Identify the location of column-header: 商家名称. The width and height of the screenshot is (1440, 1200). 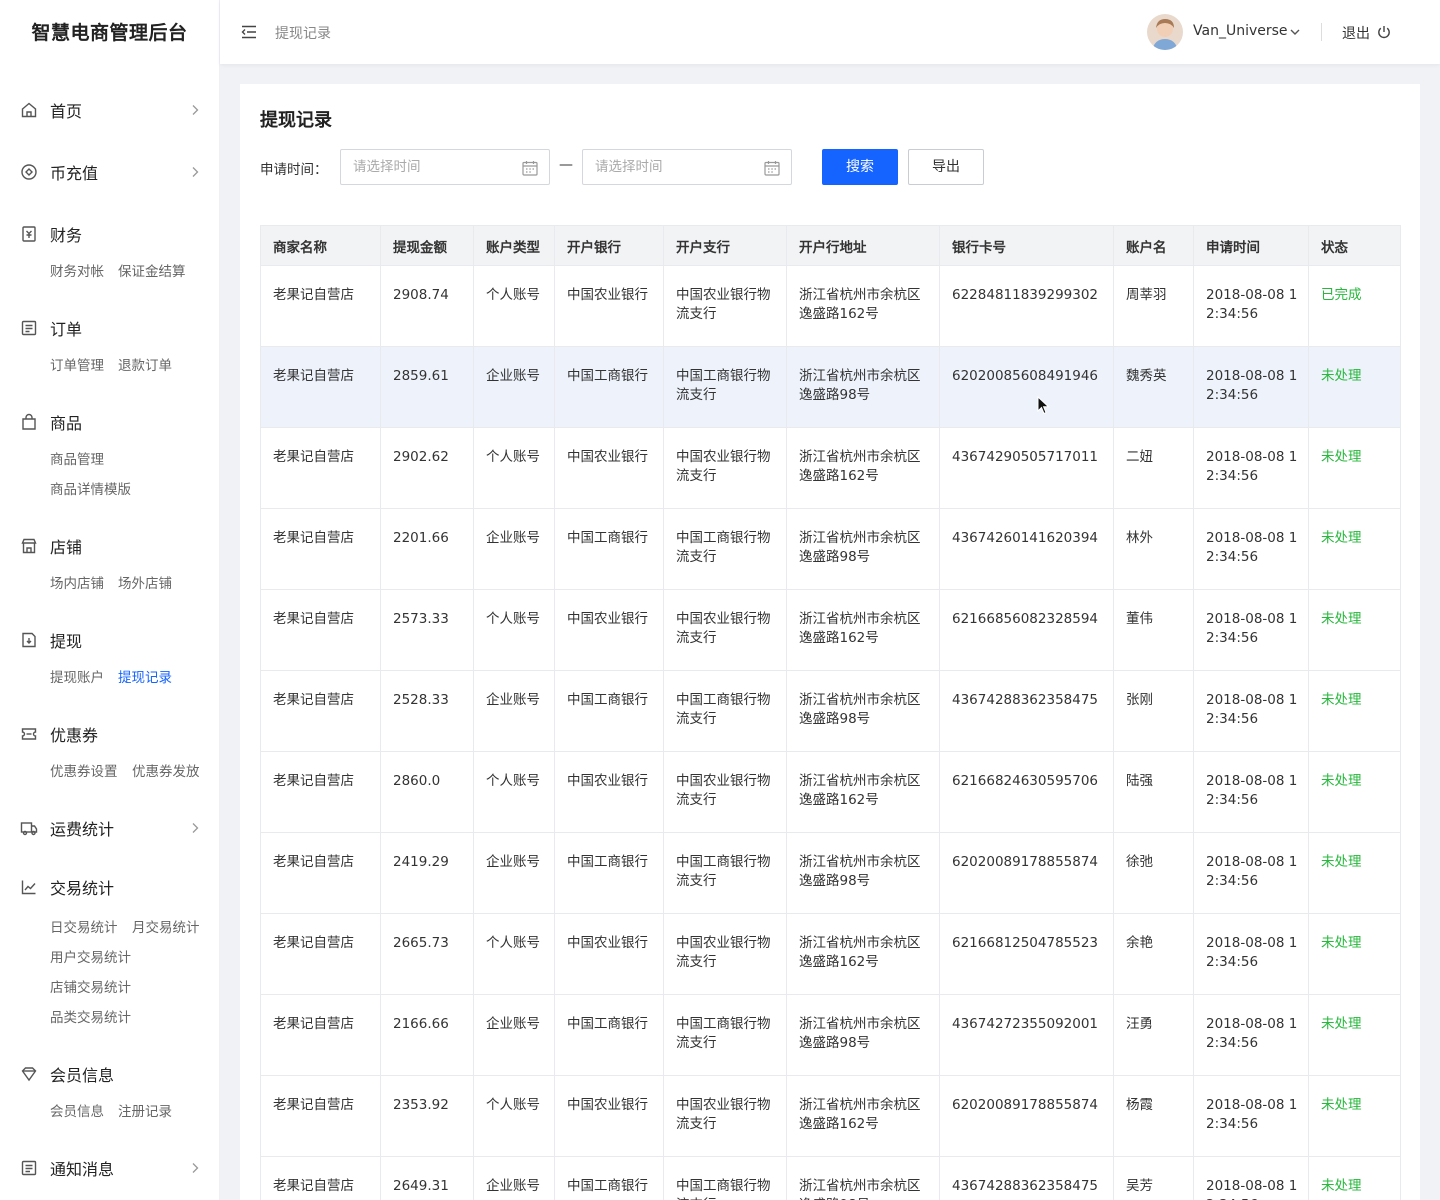
(320, 245).